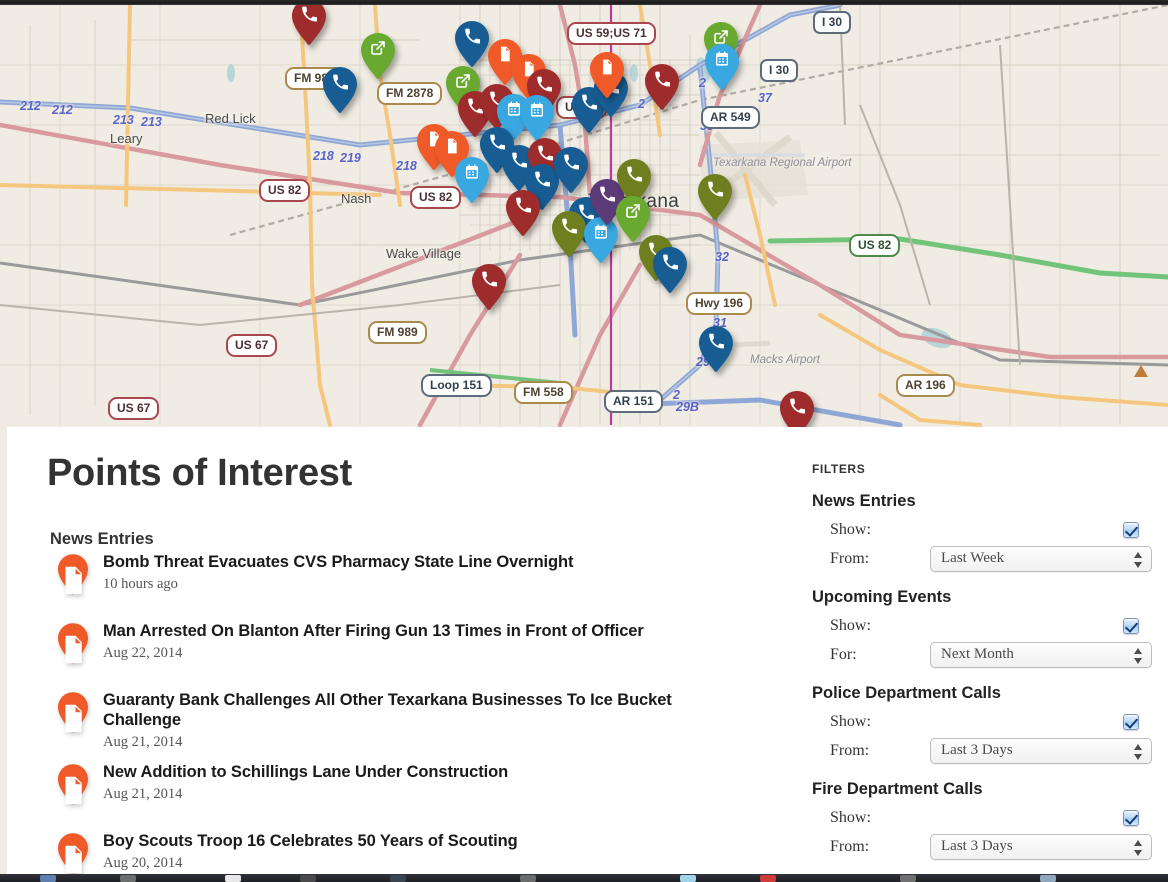 The height and width of the screenshot is (882, 1168). Describe the element at coordinates (199, 473) in the screenshot. I see `page-title: Points of Interest` at that location.